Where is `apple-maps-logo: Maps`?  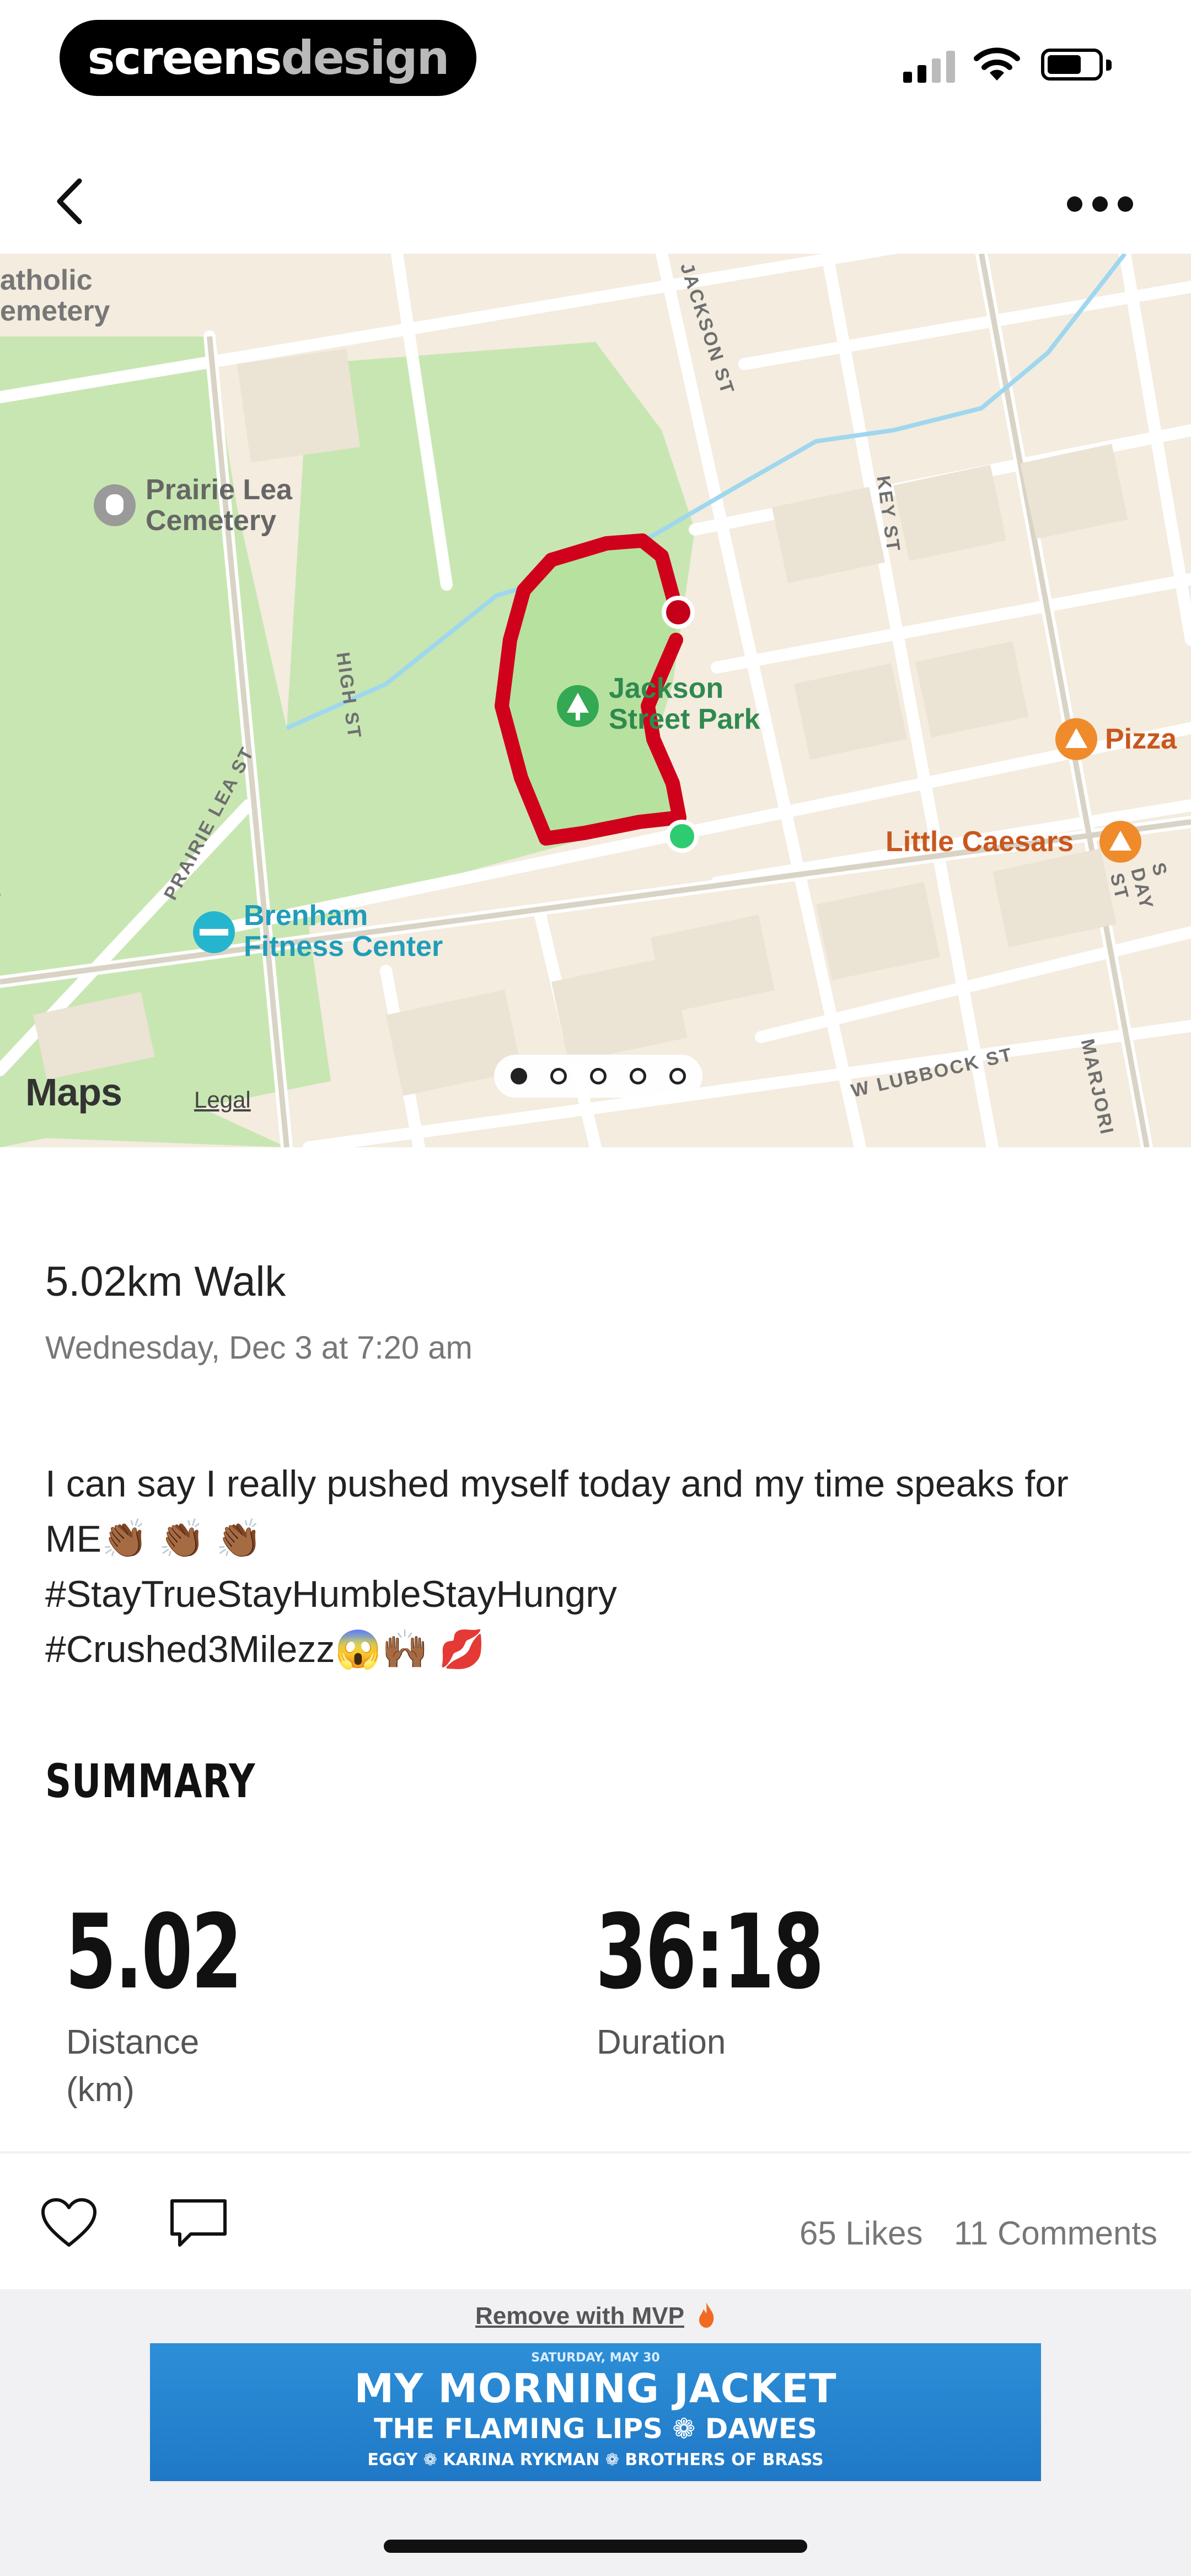 apple-maps-logo: Maps is located at coordinates (73, 1092).